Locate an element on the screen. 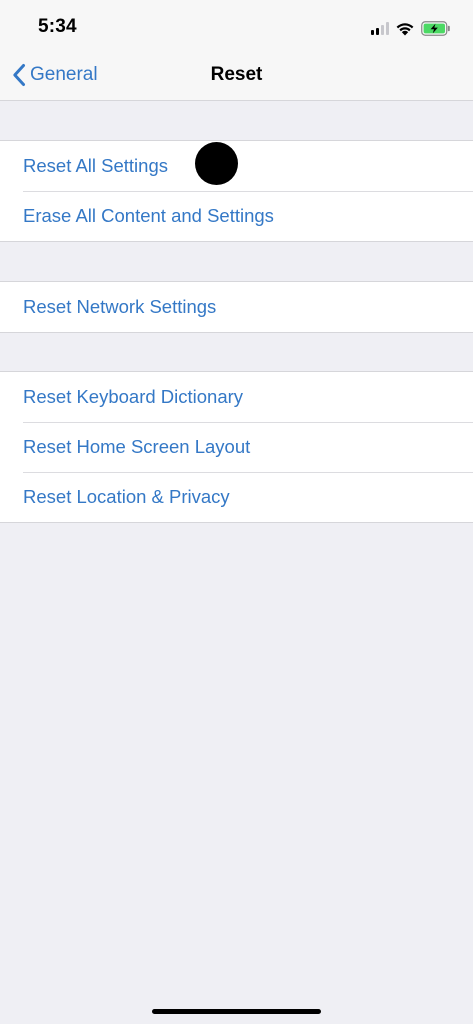 This screenshot has width=473, height=1024. reset-network-settings-row: Reset Network Settings is located at coordinates (236, 307).